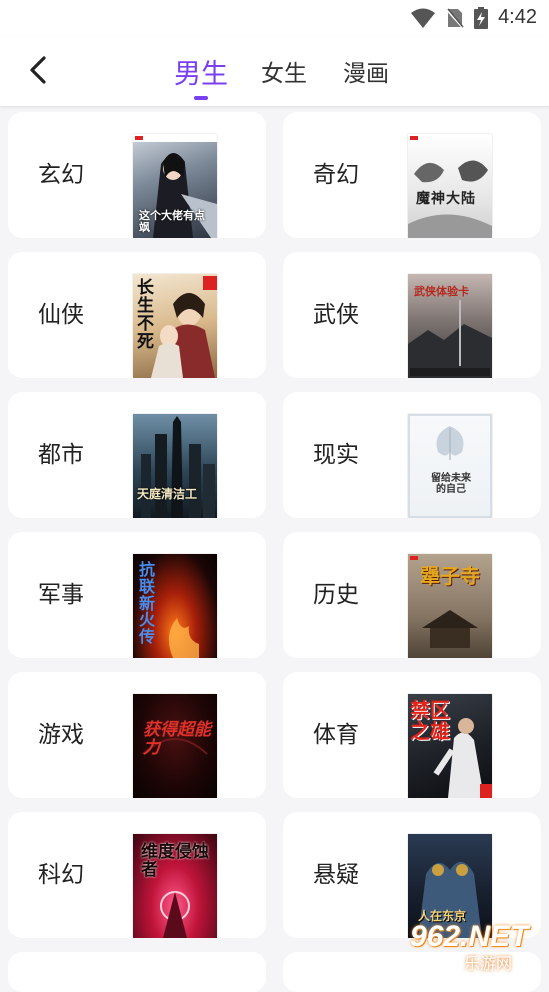  I want to click on category-card-dushi: 都市 天庭清洁工, so click(137, 455).